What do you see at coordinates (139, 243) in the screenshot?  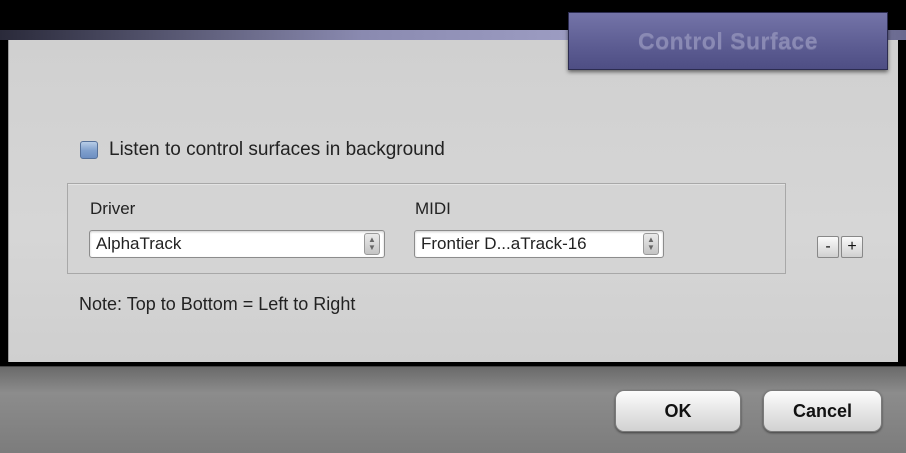 I see `driver-value: AlphaTrack` at bounding box center [139, 243].